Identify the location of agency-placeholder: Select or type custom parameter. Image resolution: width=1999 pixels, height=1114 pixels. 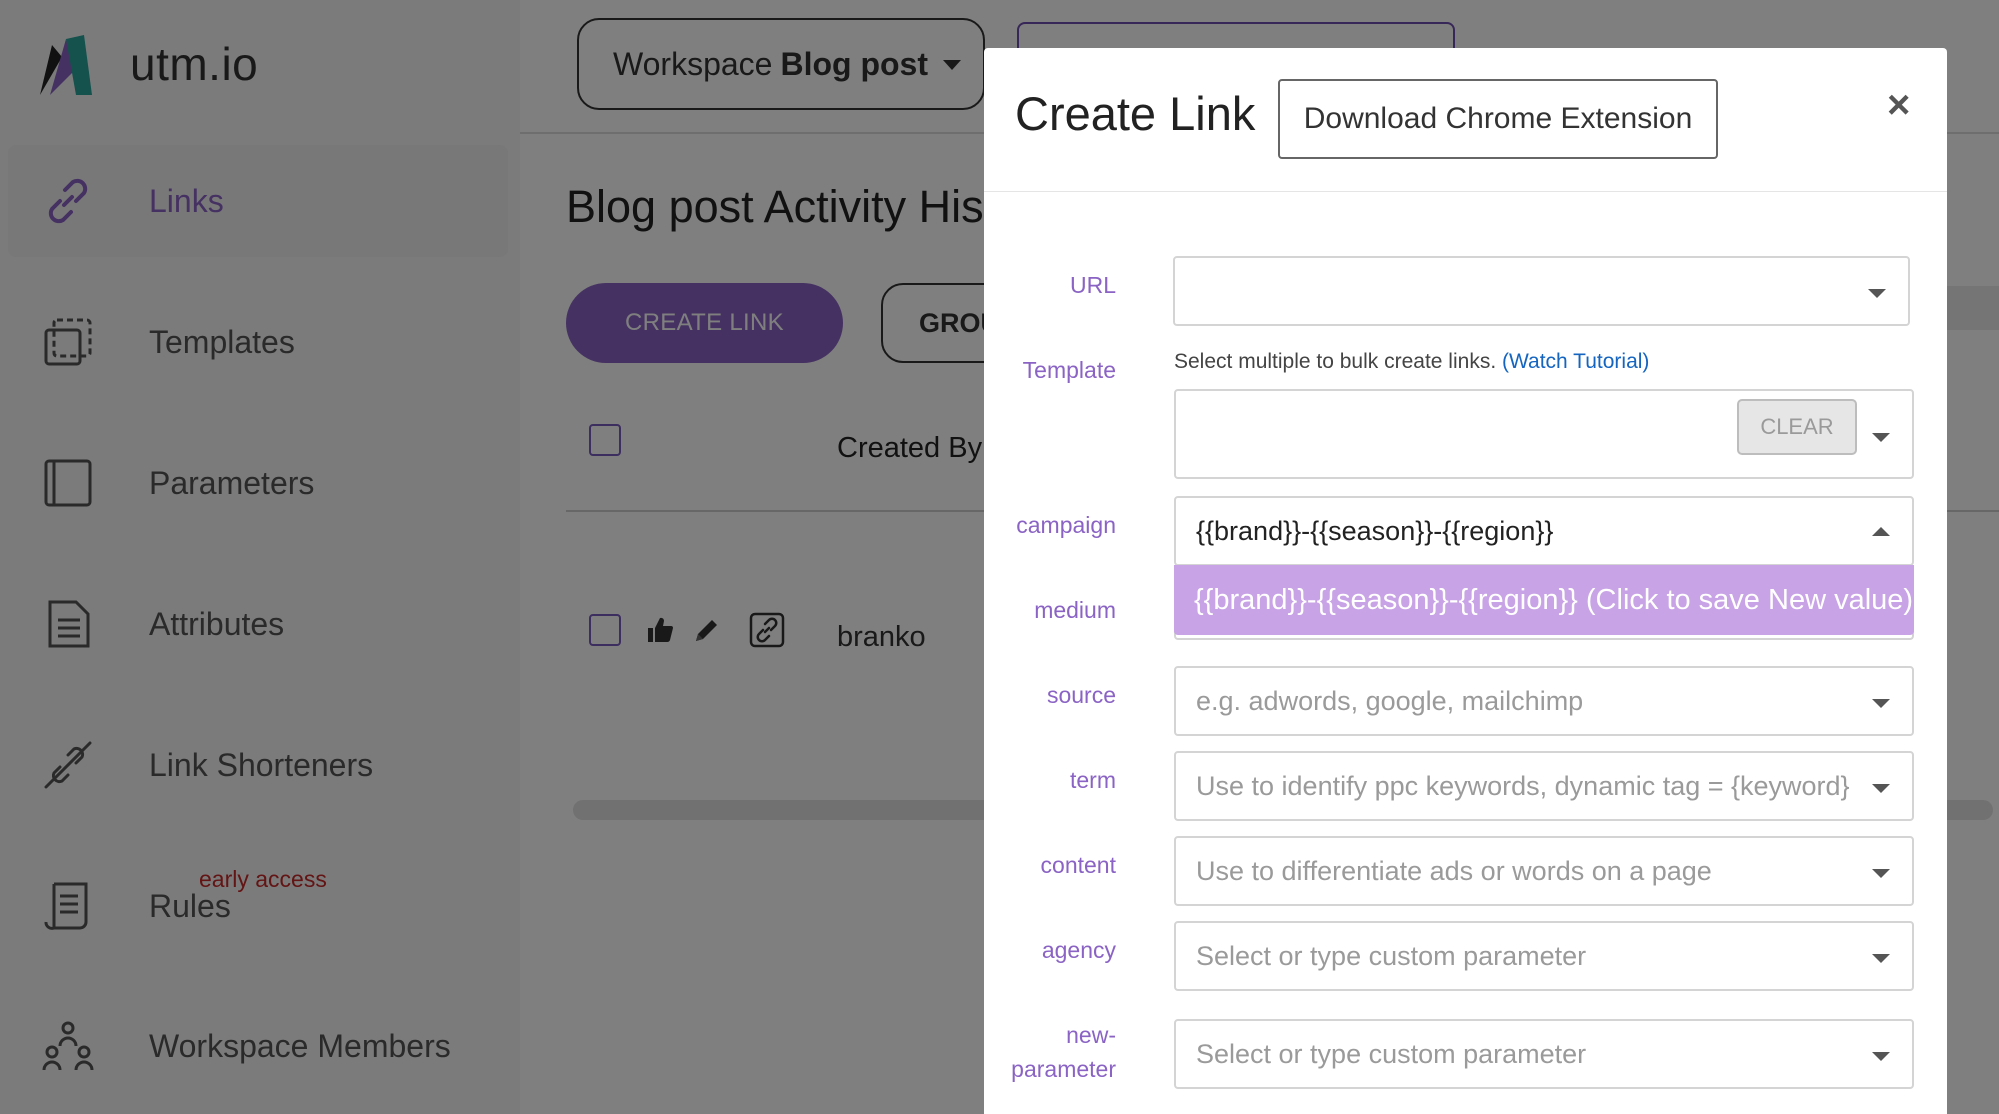
(1391, 956).